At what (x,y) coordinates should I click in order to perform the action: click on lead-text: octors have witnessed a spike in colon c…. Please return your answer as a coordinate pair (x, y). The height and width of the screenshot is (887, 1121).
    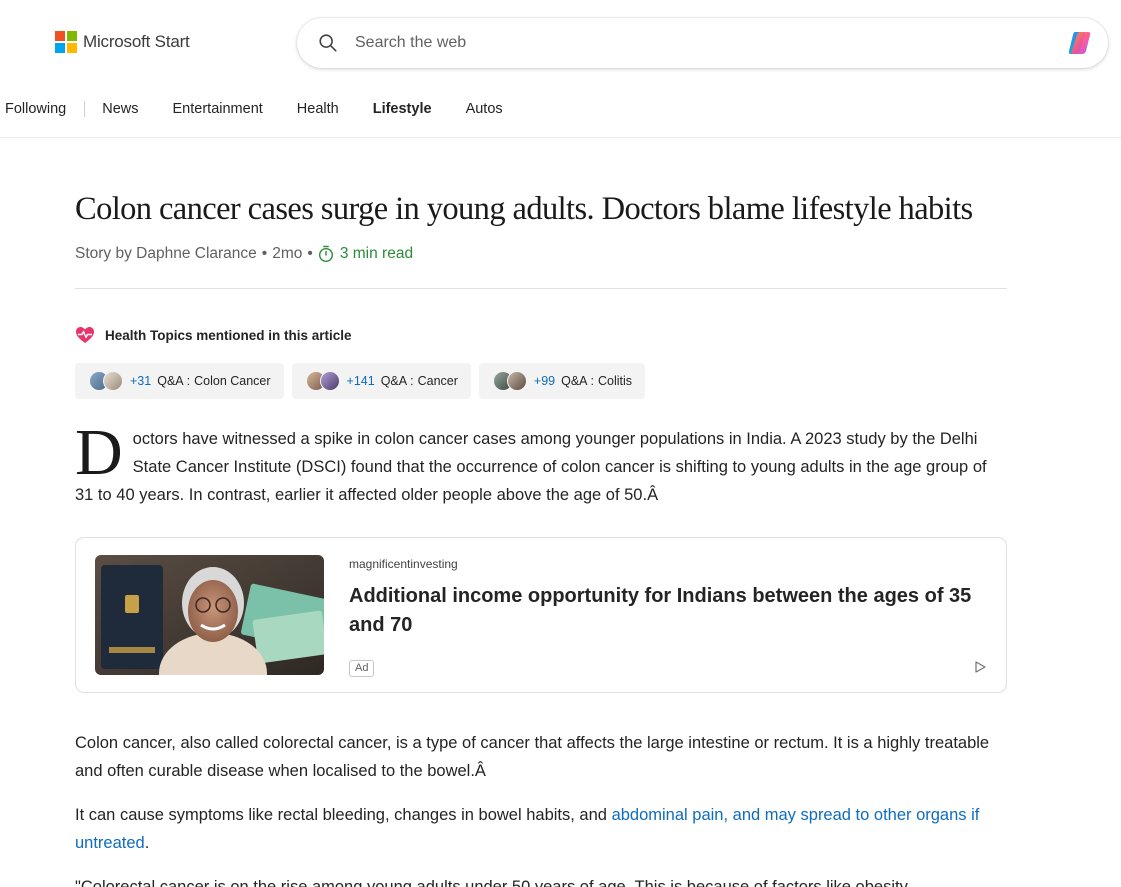
    Looking at the image, I should click on (531, 467).